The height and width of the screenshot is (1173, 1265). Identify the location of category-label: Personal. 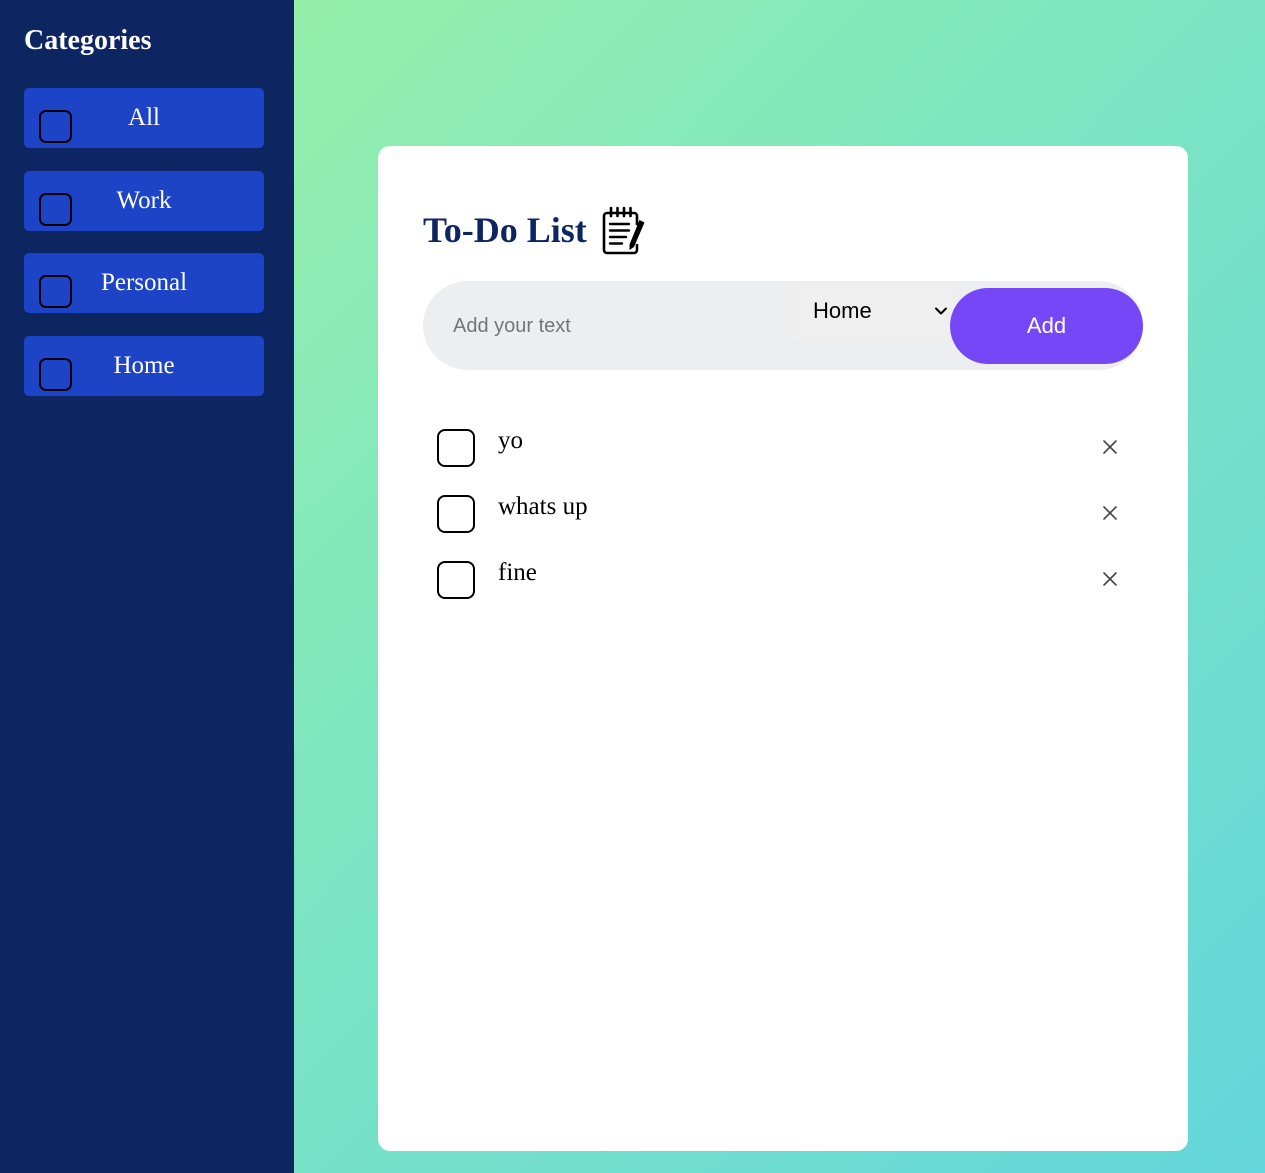
(144, 282).